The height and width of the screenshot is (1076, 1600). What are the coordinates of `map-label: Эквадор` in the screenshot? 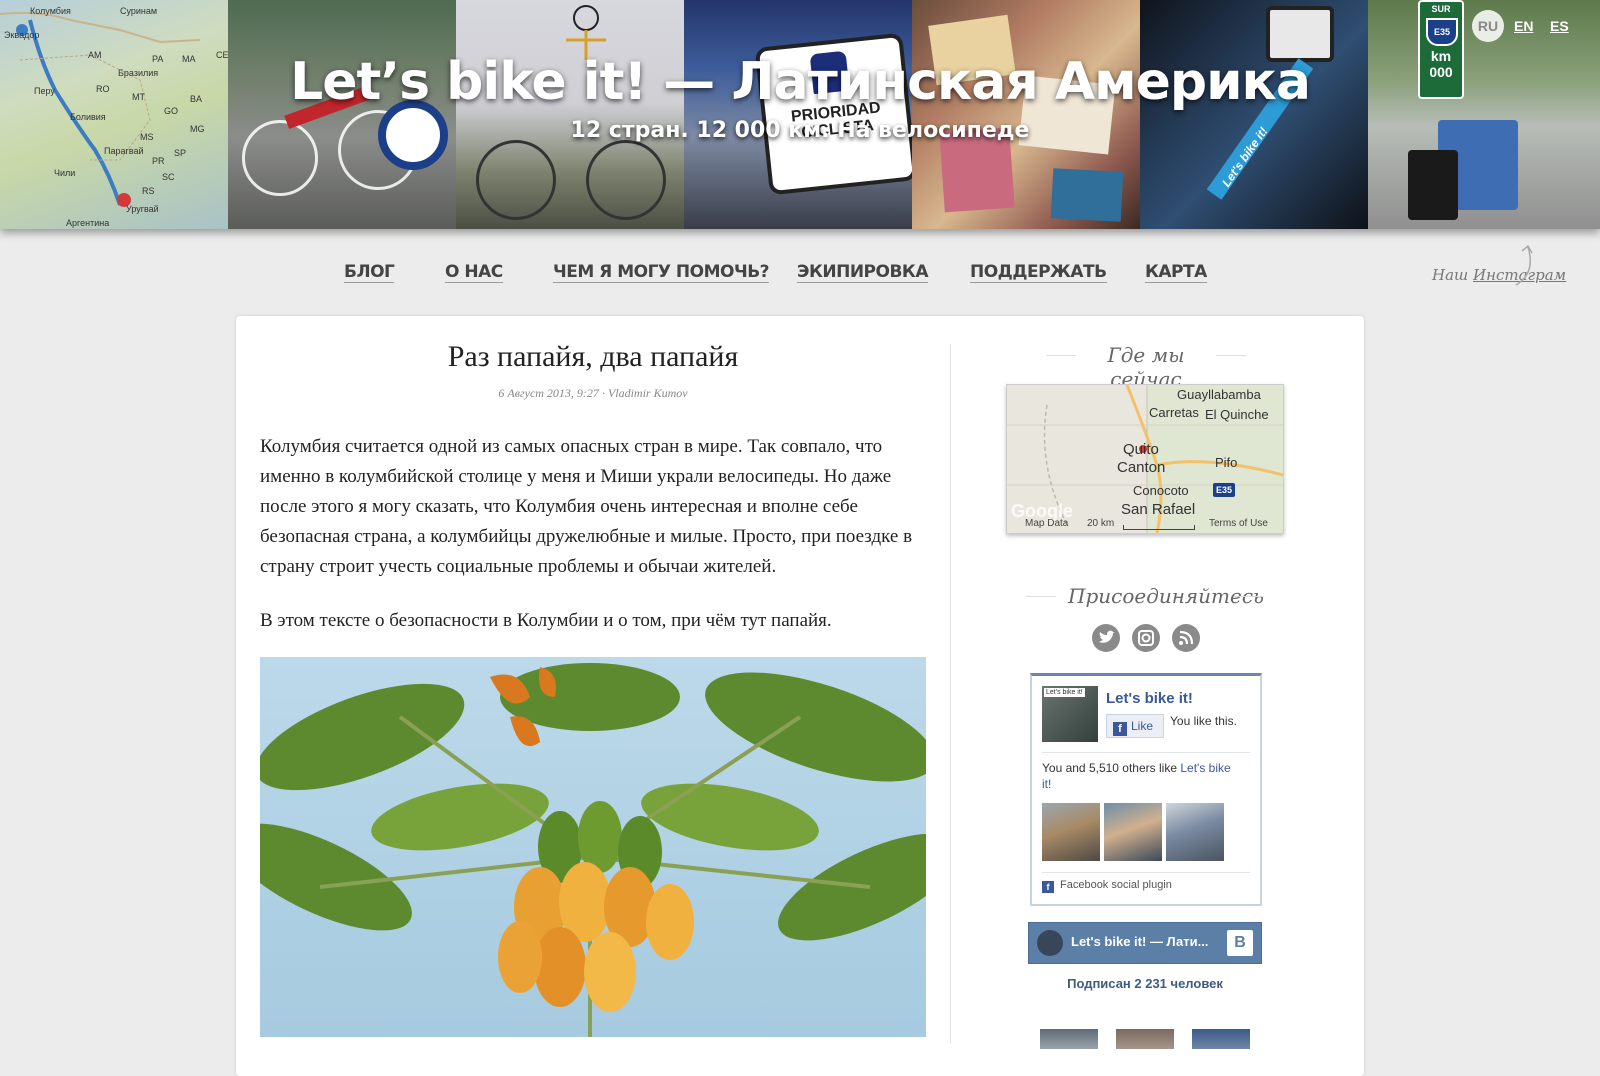 It's located at (22, 35).